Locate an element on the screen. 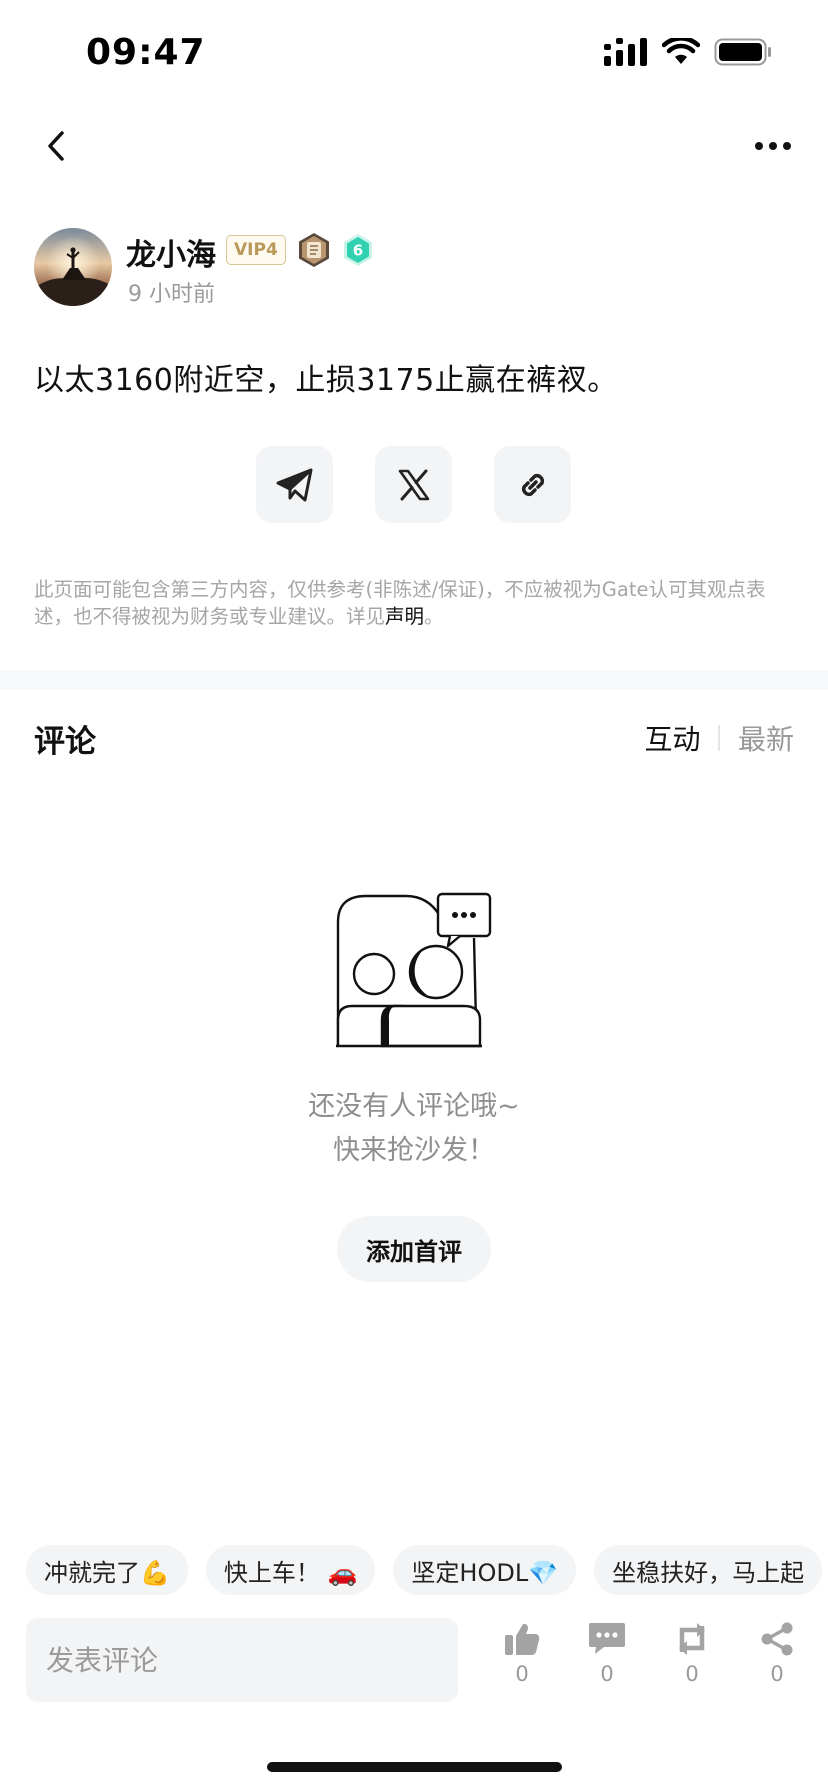  quick-reply-chips: 冲就完了💪 快上车！ 🚗 坚定HODL💎 坐稳扶好，马上起 is located at coordinates (427, 1570).